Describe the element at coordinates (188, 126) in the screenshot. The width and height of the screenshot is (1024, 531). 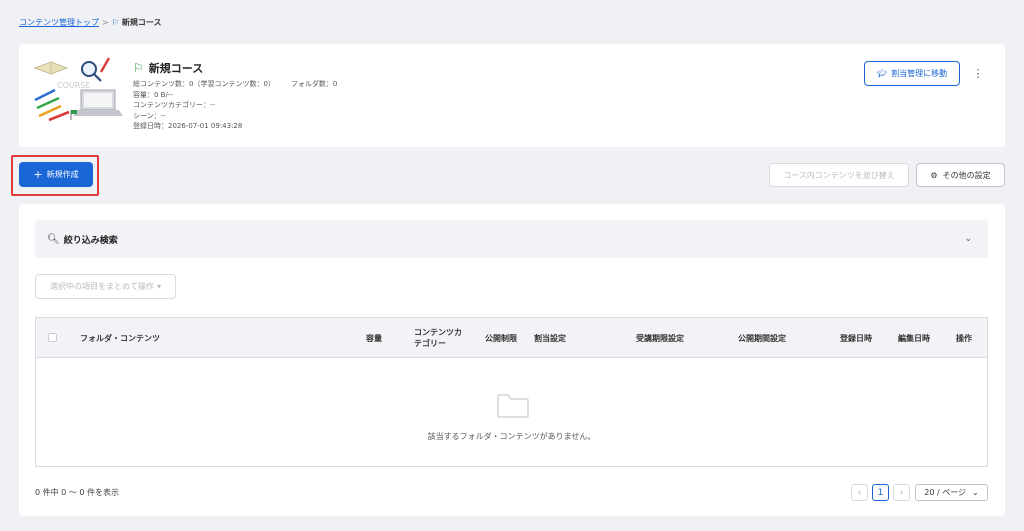
I see `course-registered: 登録日時：2026-07-01 09:43:28` at that location.